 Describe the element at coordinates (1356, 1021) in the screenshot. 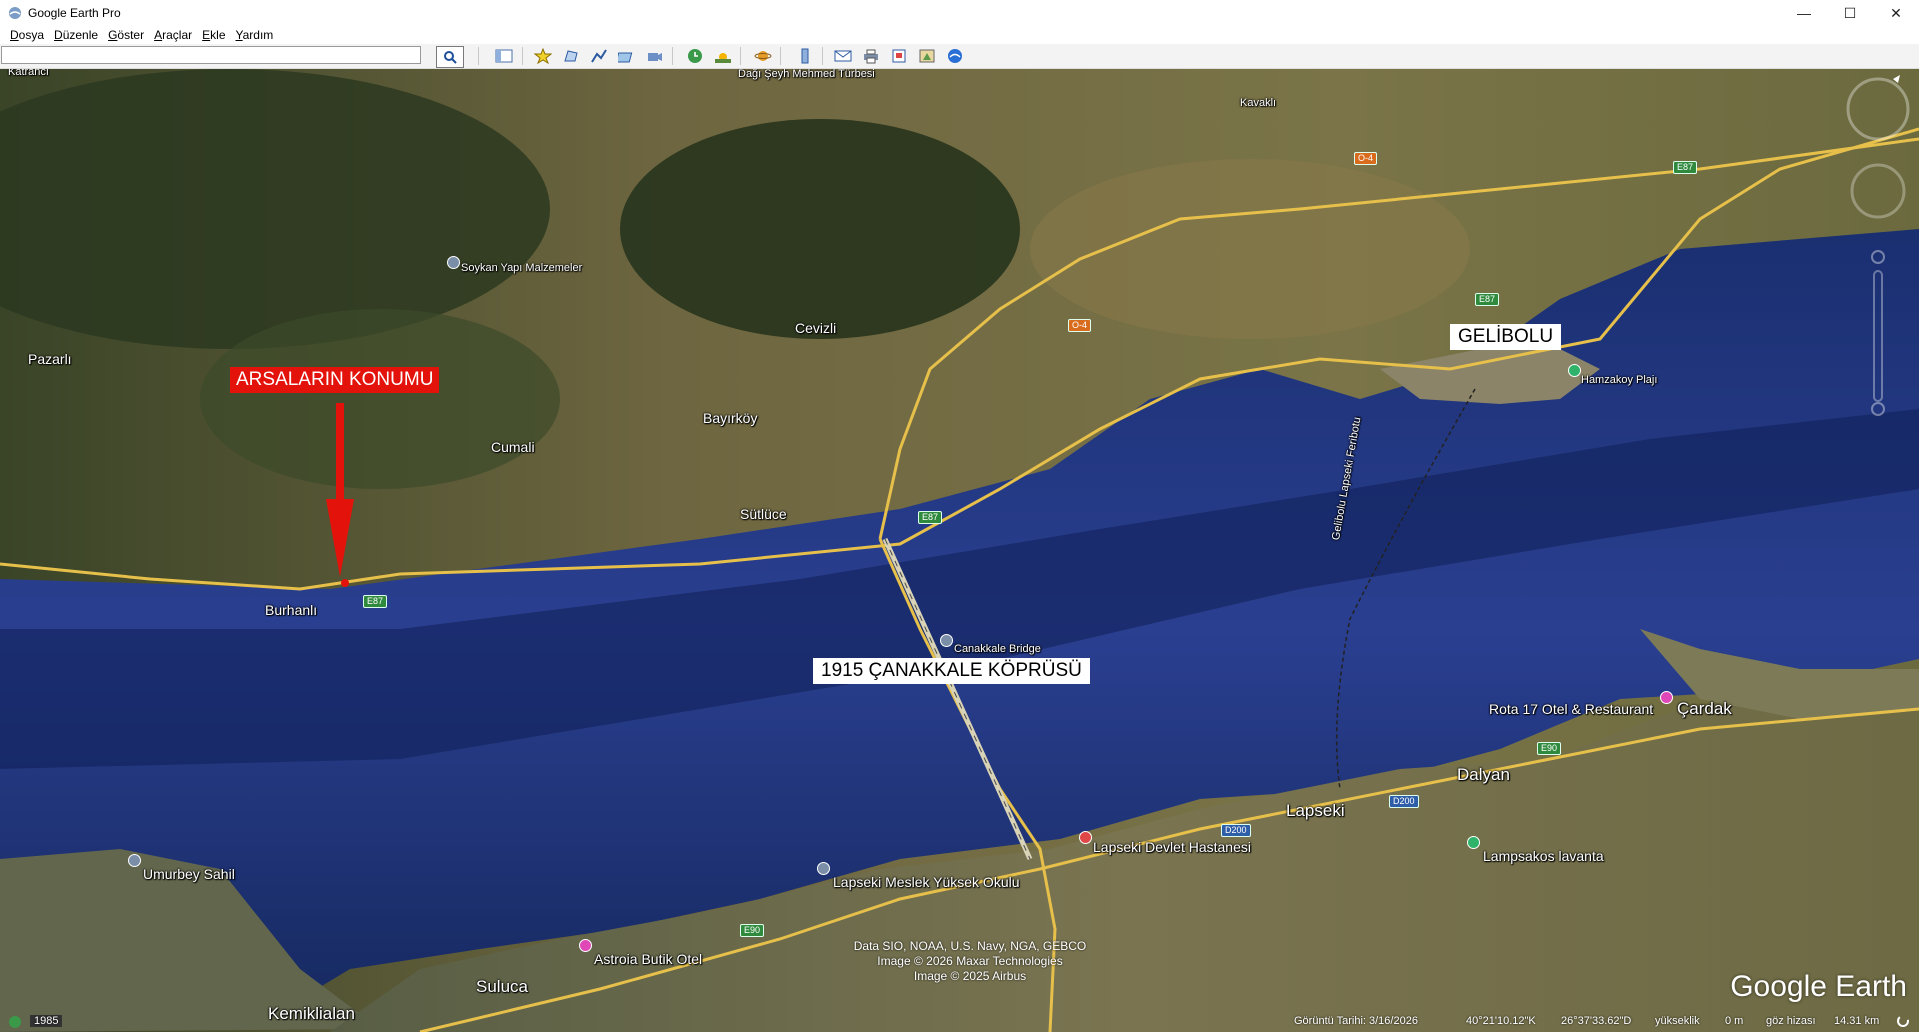

I see `imagery-date: Görüntü Tarihi: 3/16/2026` at that location.